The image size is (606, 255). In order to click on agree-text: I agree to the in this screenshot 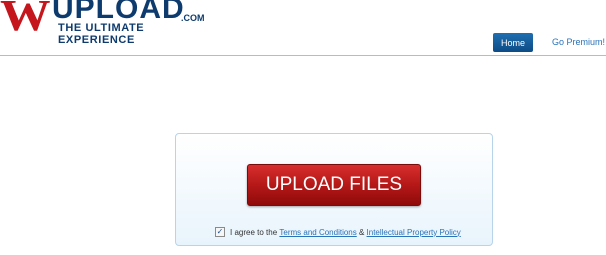, I will do `click(255, 232)`.